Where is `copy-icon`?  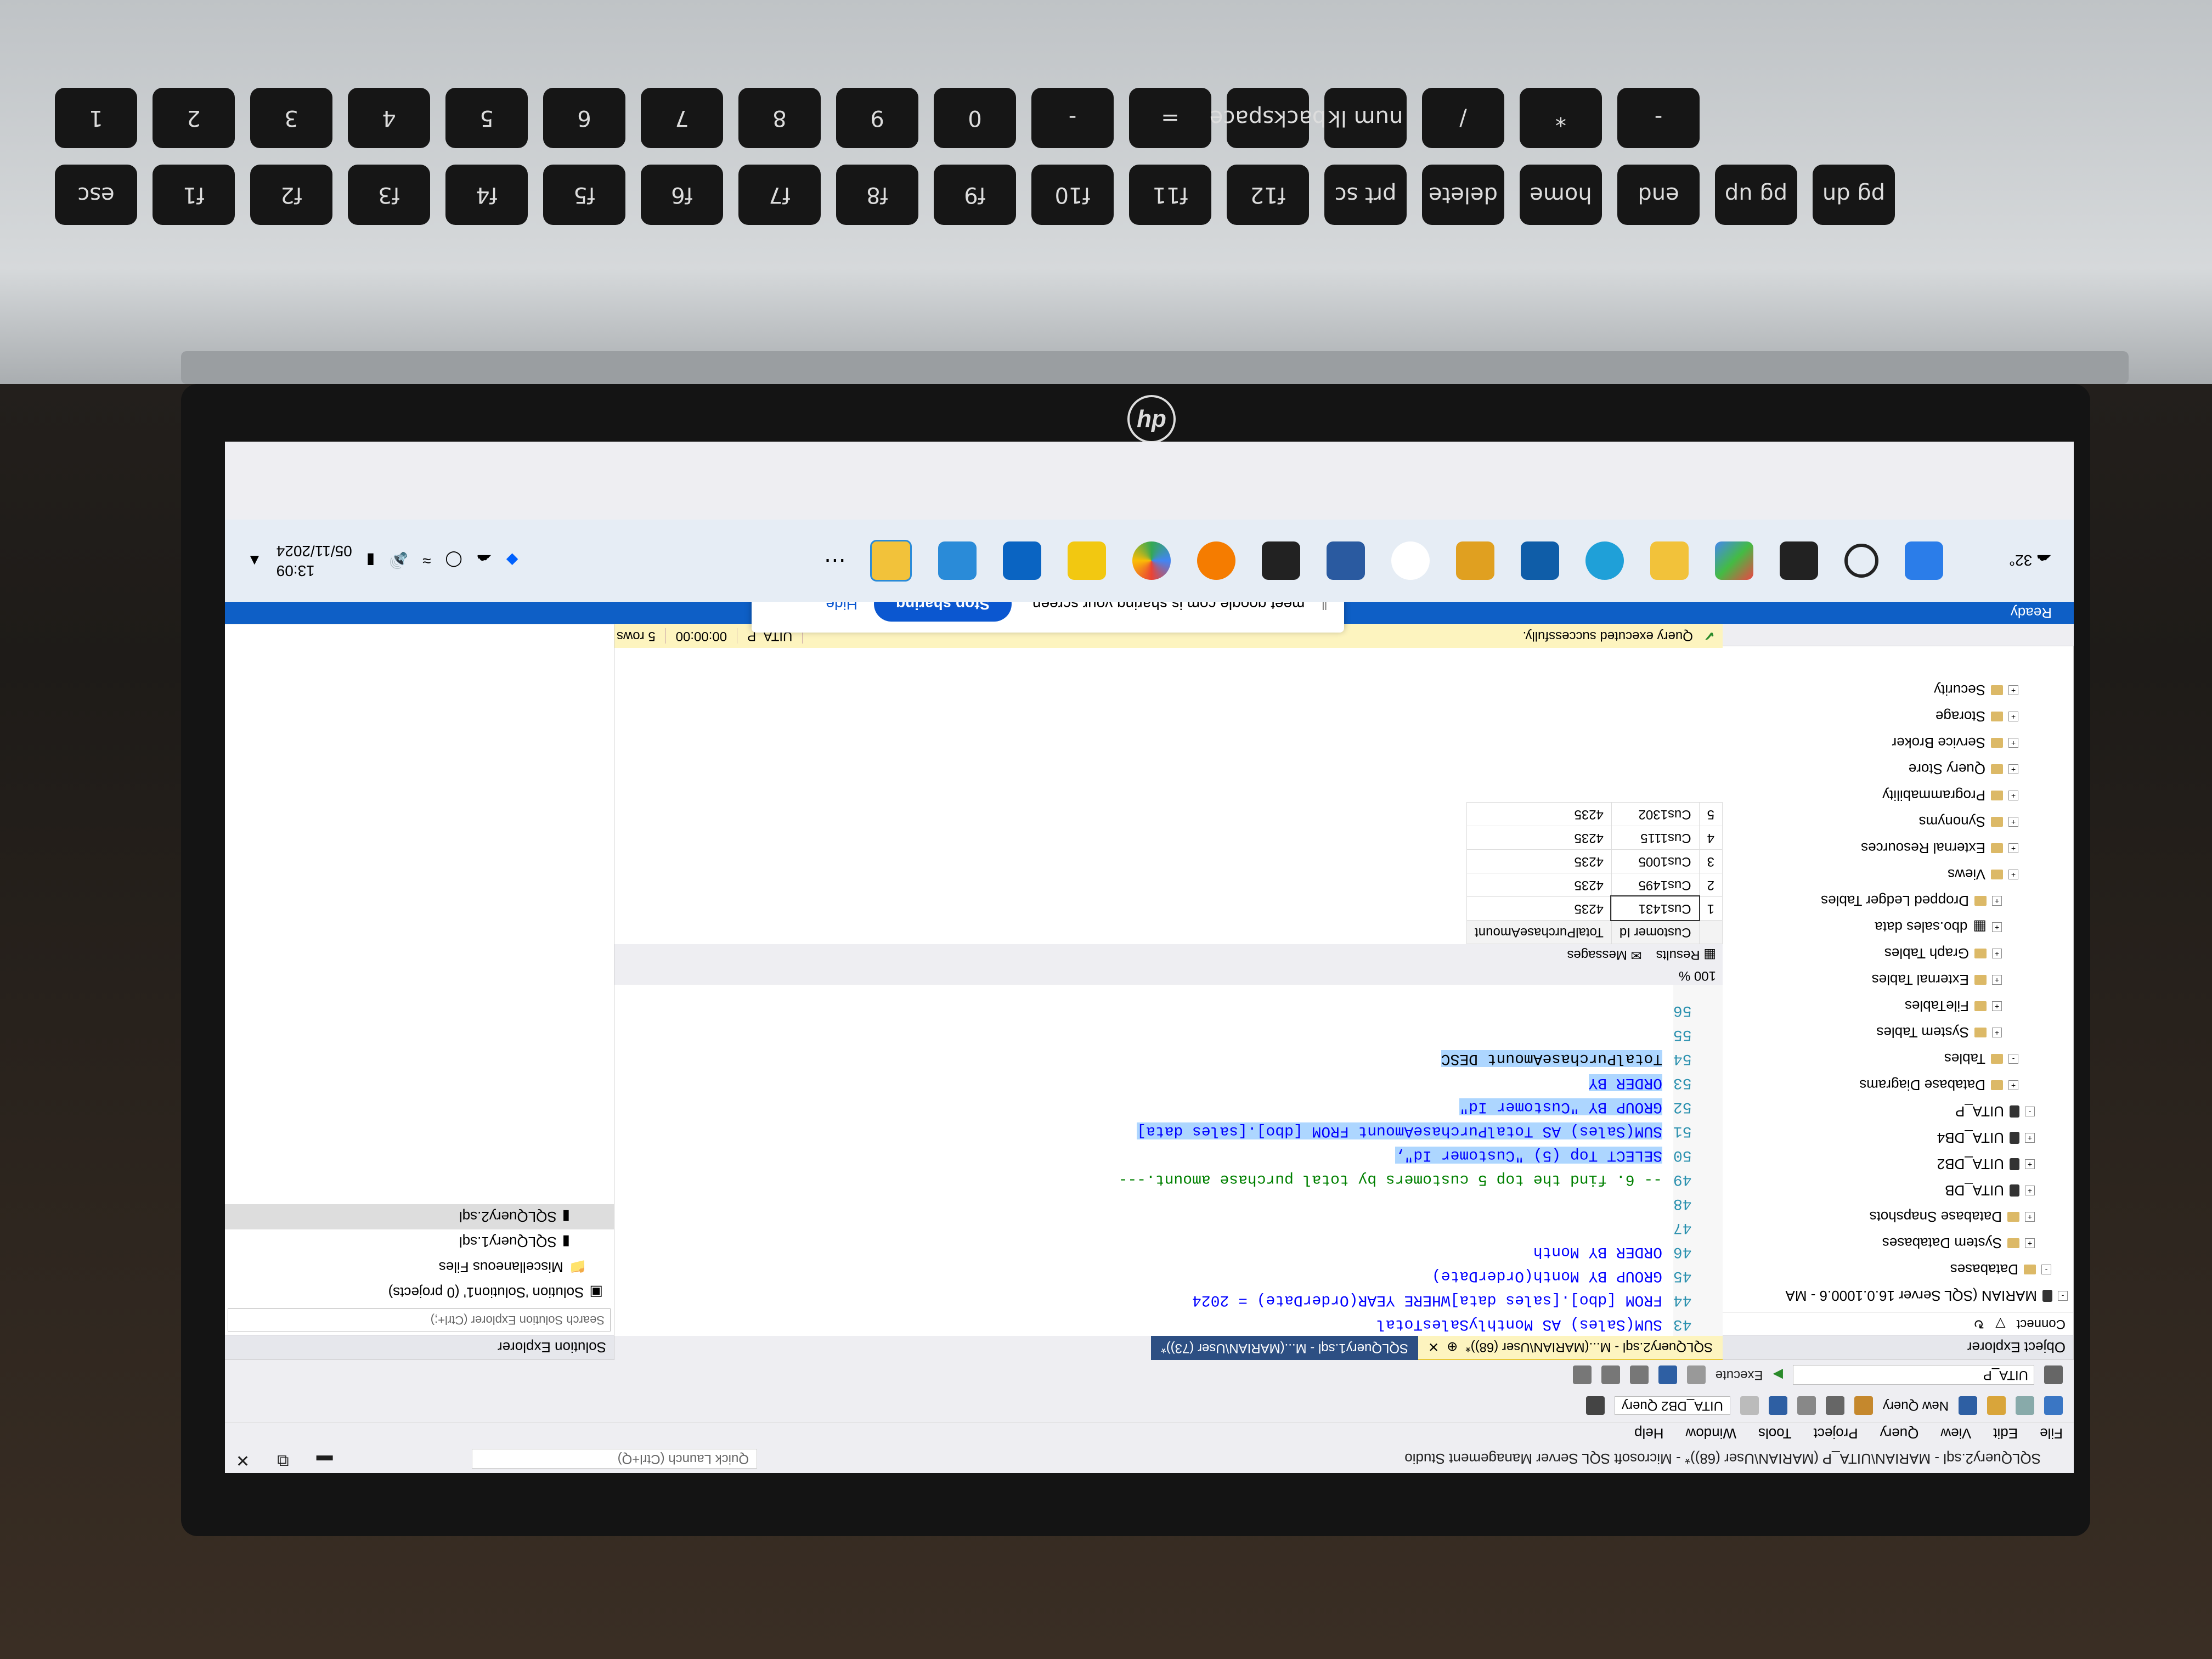
copy-icon is located at coordinates (1806, 1406).